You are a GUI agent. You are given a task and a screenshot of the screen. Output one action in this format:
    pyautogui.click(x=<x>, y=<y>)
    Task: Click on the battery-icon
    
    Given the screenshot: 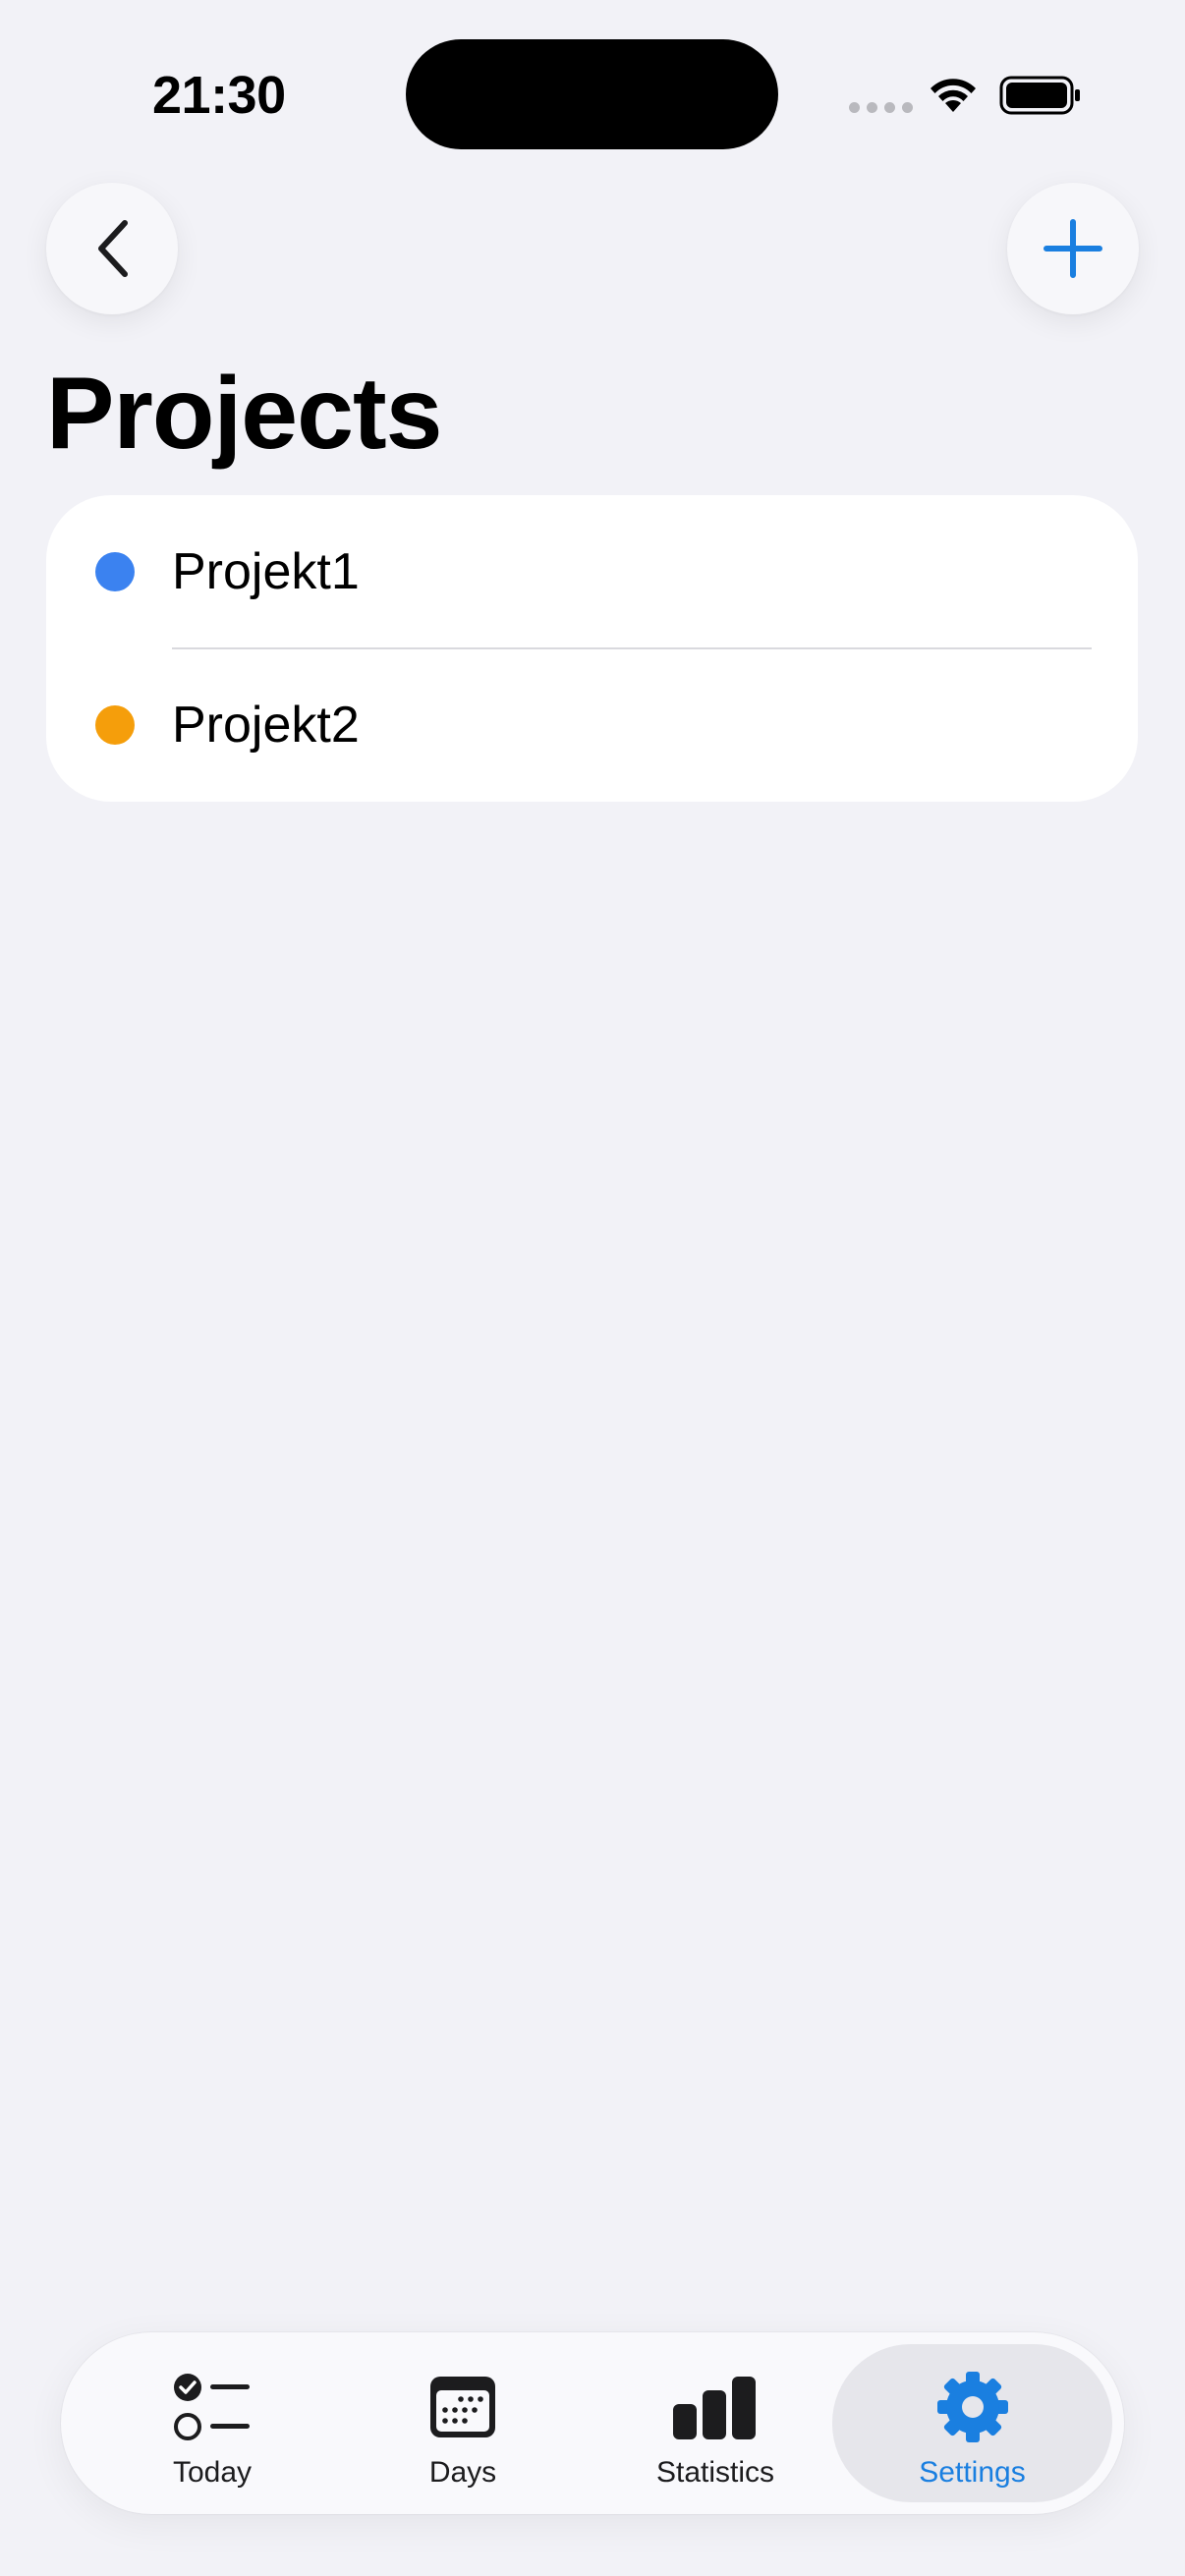 What is the action you would take?
    pyautogui.click(x=1040, y=95)
    